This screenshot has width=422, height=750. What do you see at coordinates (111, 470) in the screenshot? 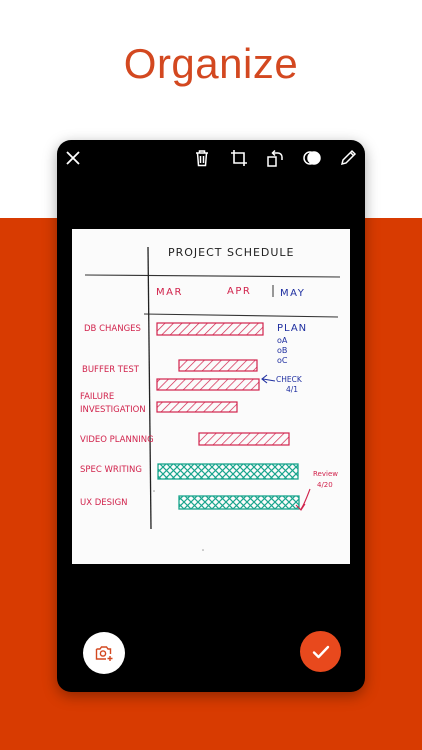
I see `task-label-spec-writing: SPEC WRITING` at bounding box center [111, 470].